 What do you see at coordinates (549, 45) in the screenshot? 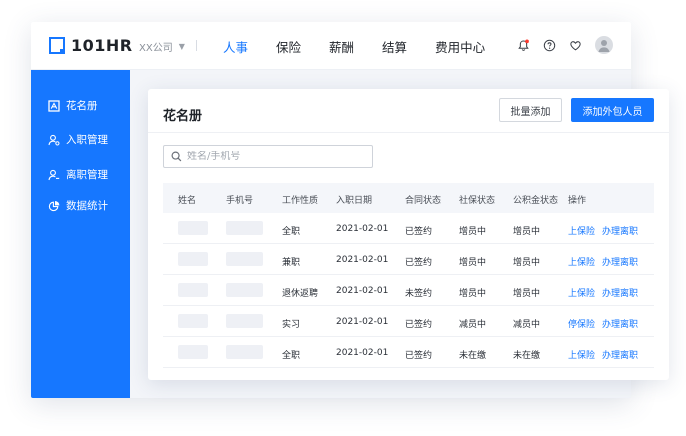
I see `help-icon` at bounding box center [549, 45].